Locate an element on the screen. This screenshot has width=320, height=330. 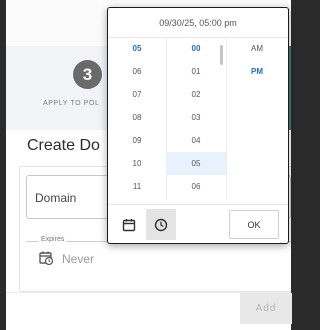
ampm-column: AM PM is located at coordinates (257, 118).